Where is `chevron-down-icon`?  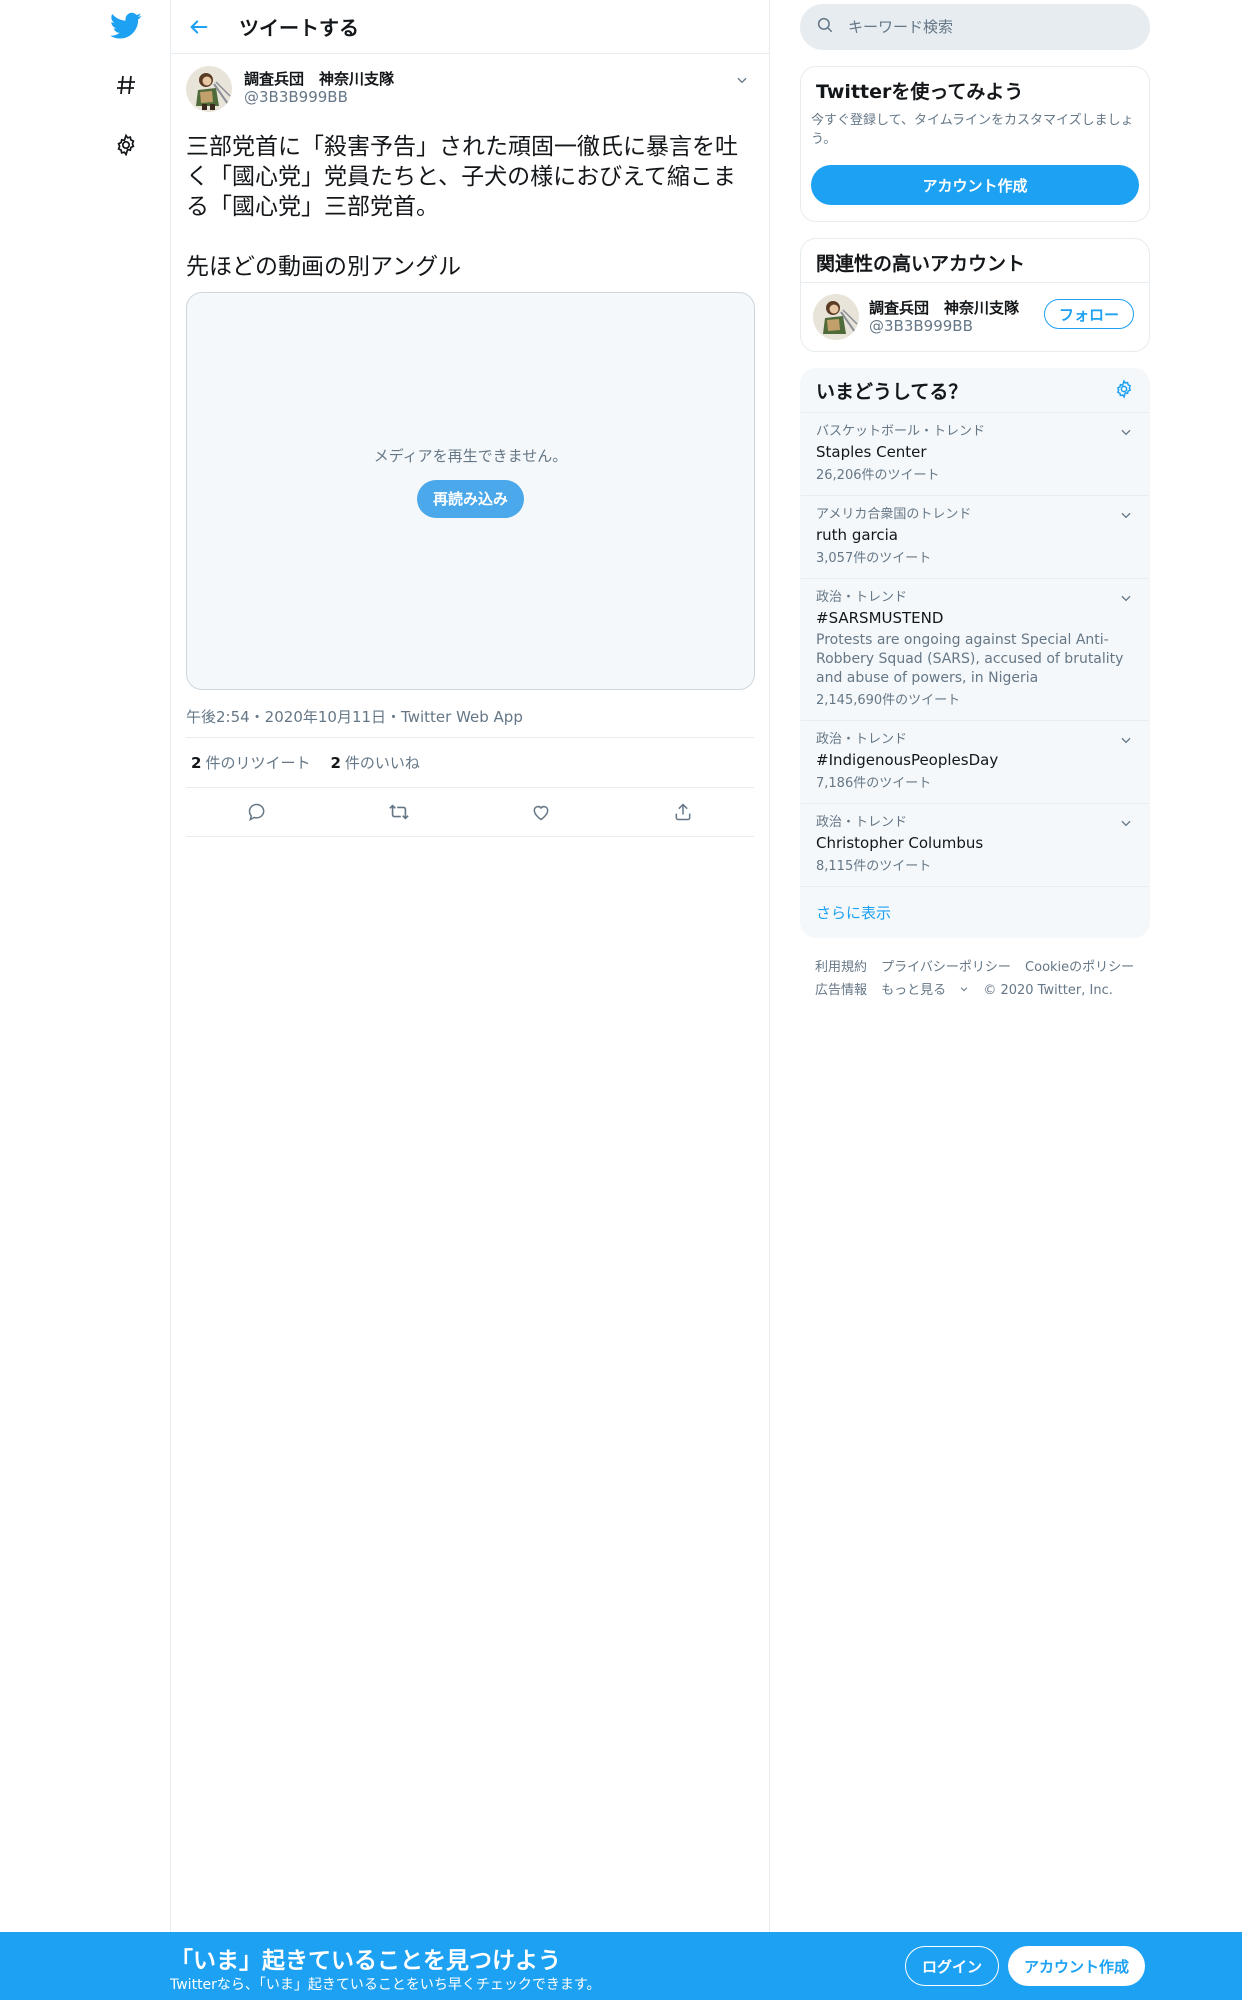 chevron-down-icon is located at coordinates (964, 989).